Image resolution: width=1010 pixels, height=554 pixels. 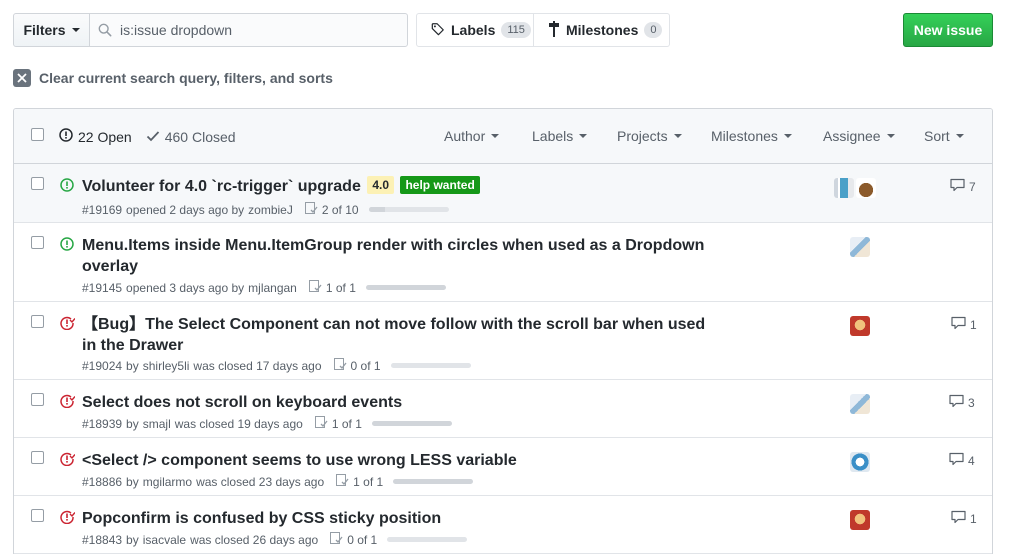 What do you see at coordinates (340, 209) in the screenshot?
I see `task-progress-text: 2 of 10` at bounding box center [340, 209].